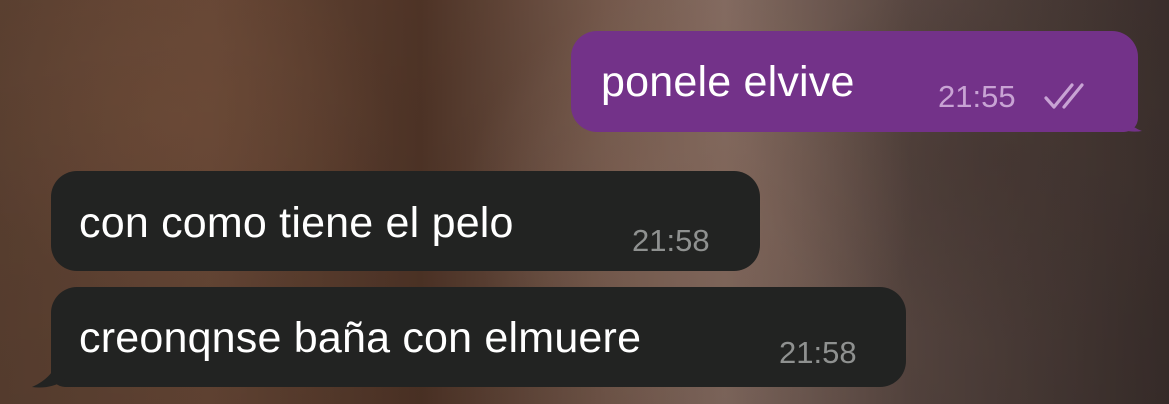 This screenshot has width=1169, height=404. What do you see at coordinates (296, 223) in the screenshot?
I see `message-text: con como tiene el pelo` at bounding box center [296, 223].